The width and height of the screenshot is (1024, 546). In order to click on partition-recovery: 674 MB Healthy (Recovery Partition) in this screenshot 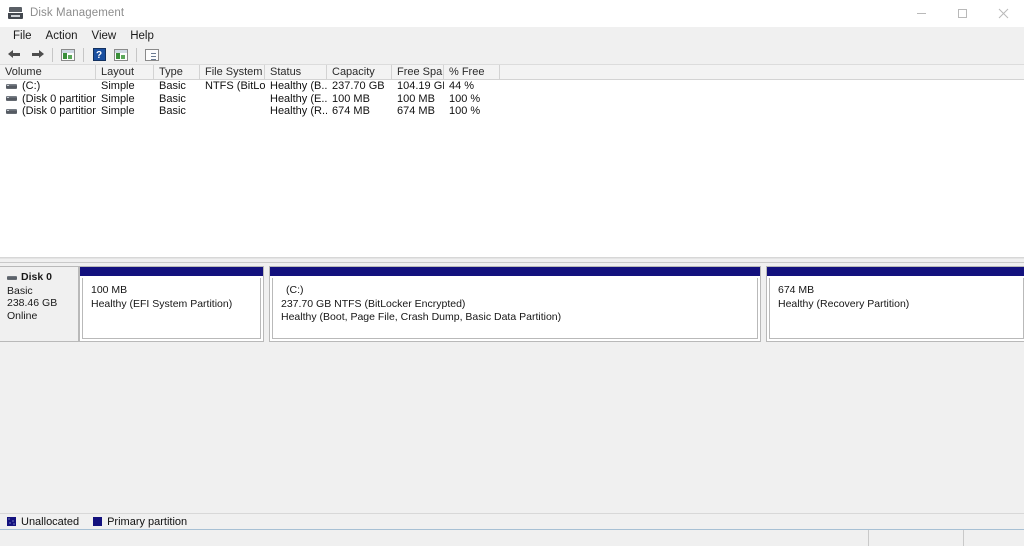, I will do `click(895, 304)`.